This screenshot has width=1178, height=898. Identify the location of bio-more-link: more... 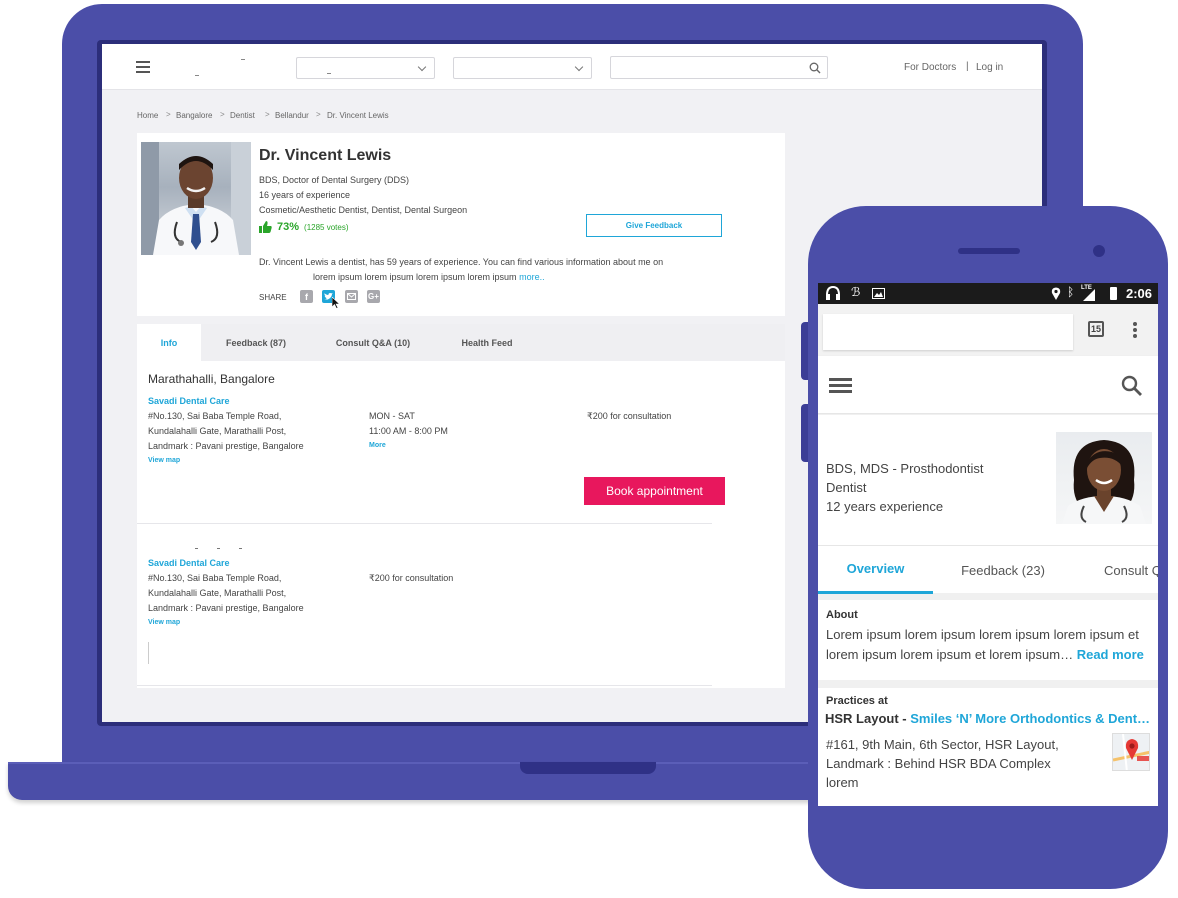
(532, 277).